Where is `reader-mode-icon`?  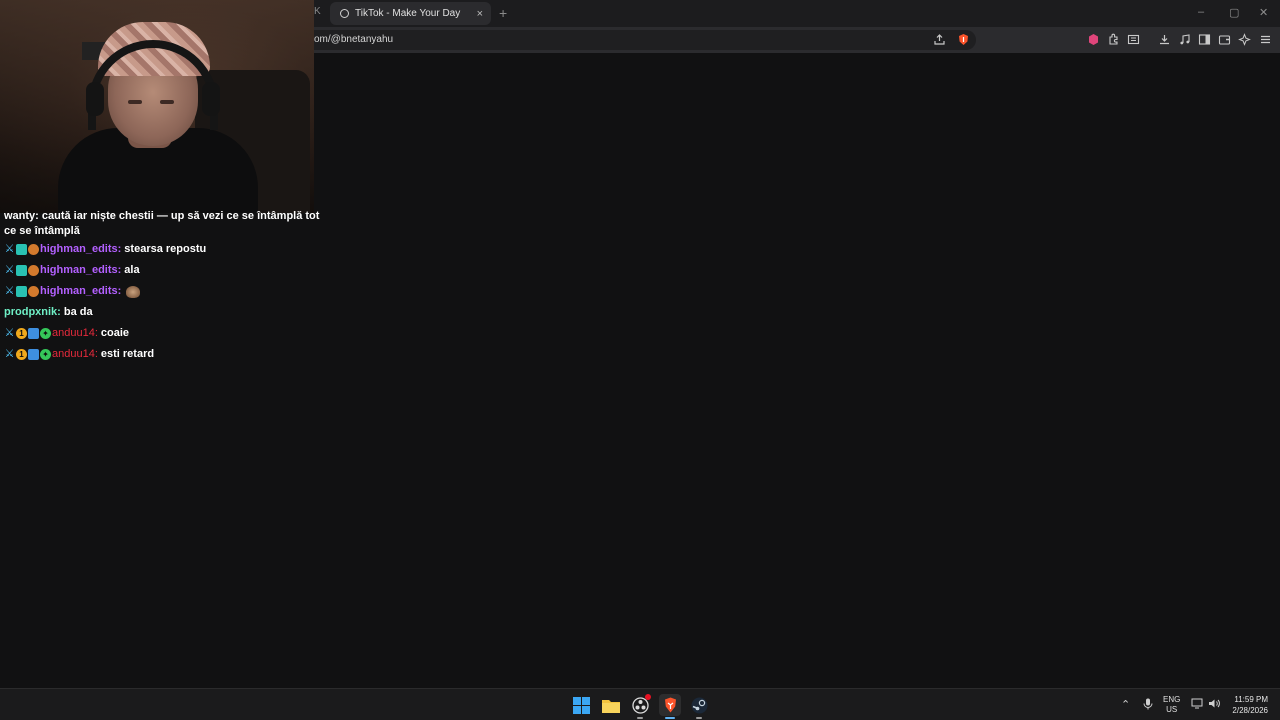 reader-mode-icon is located at coordinates (1133, 39).